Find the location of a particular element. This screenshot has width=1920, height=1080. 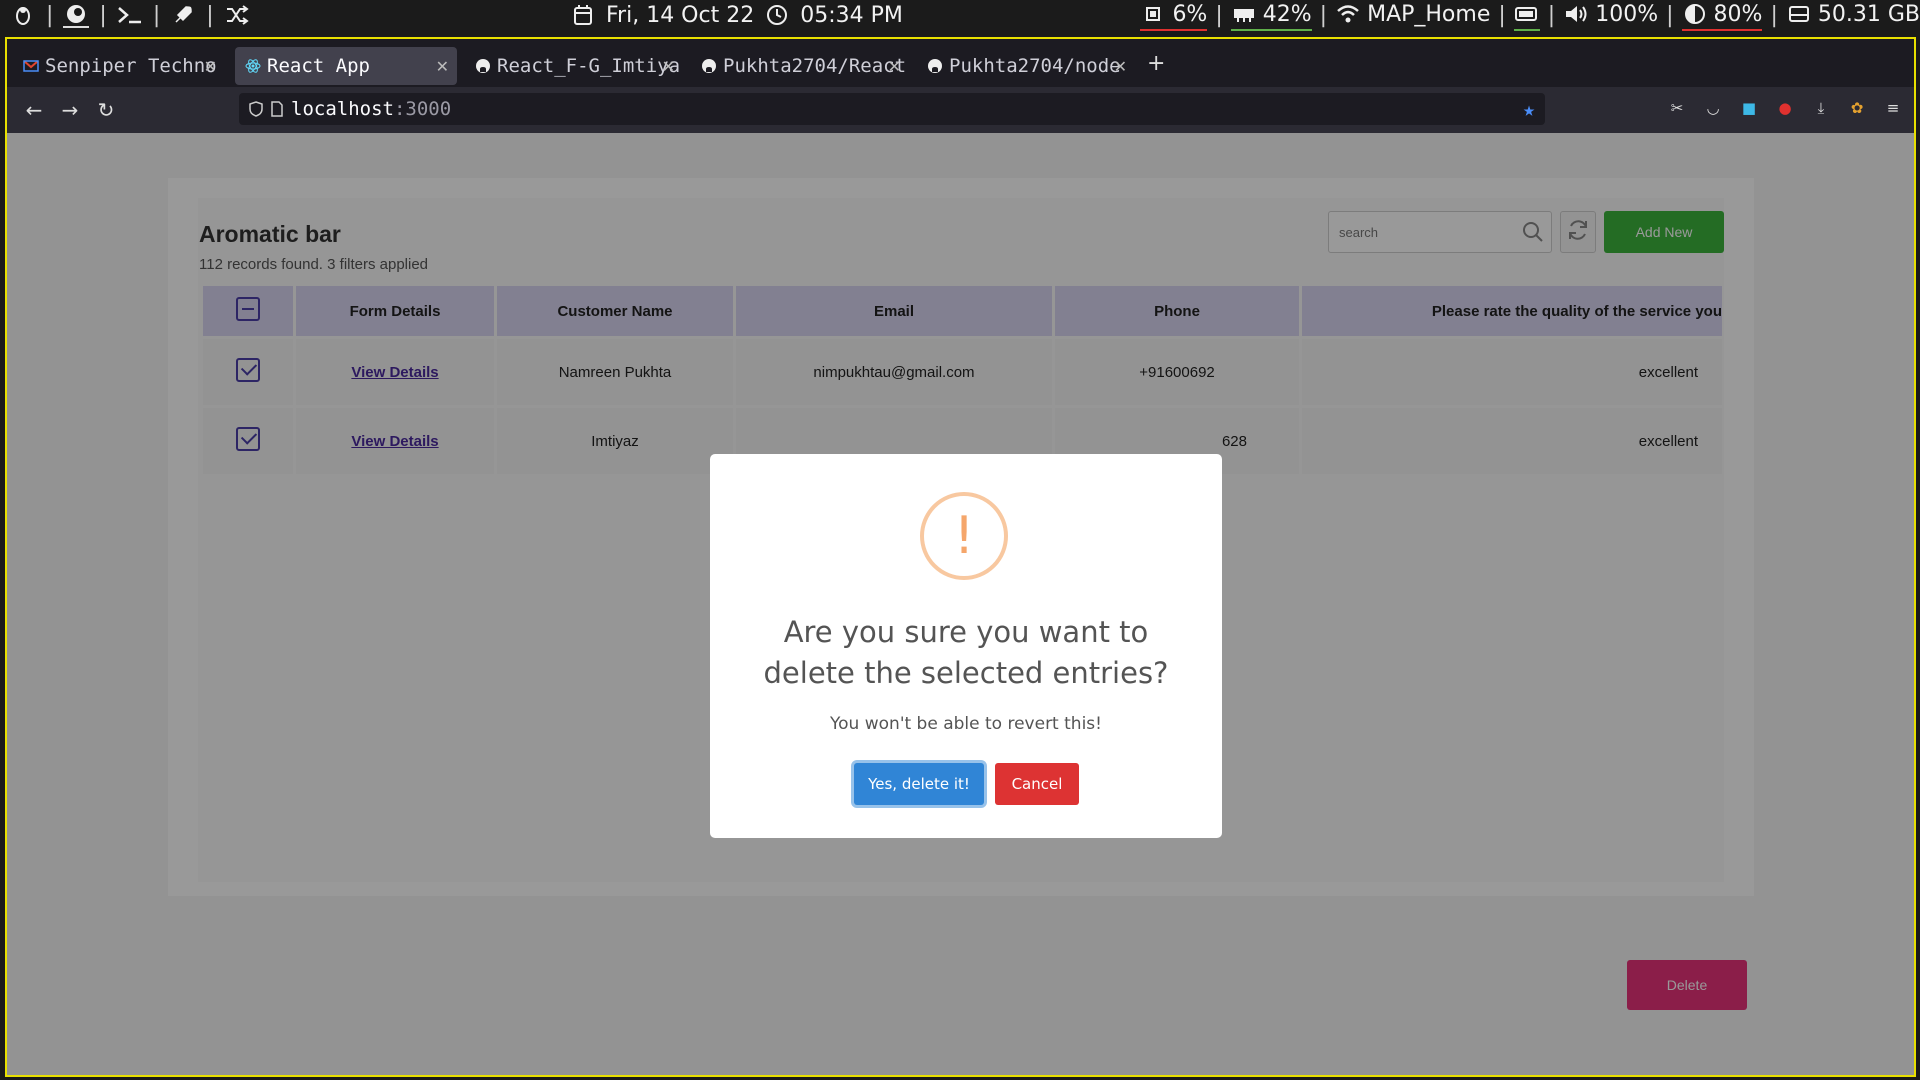

save-icon: ■ is located at coordinates (1749, 108).